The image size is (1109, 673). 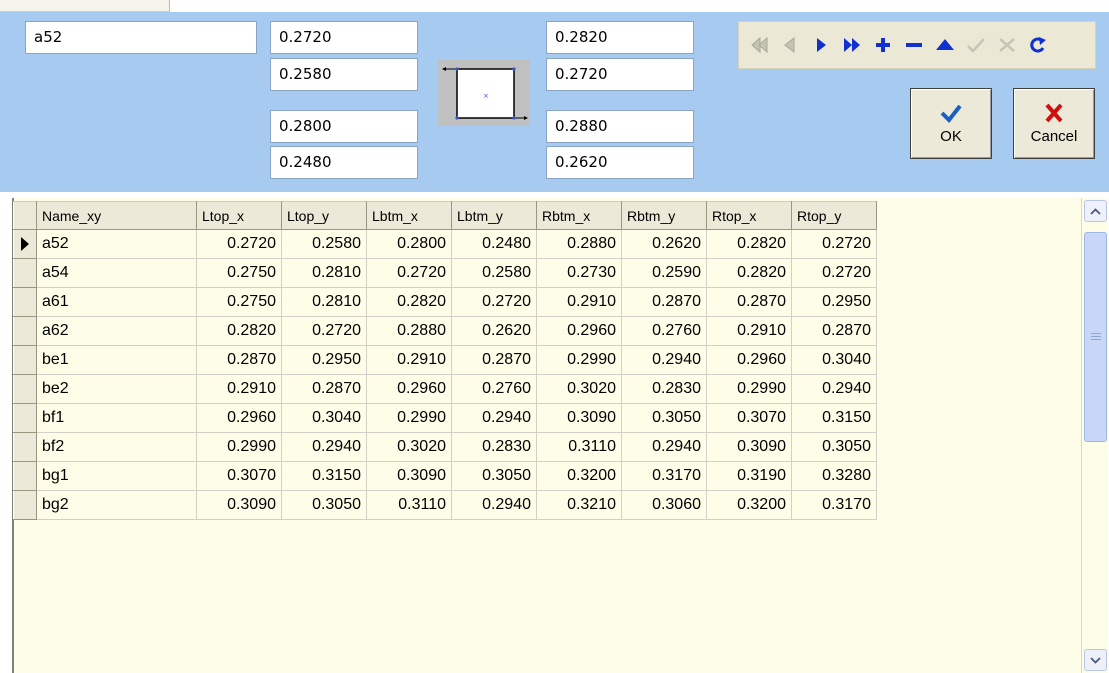 I want to click on cell-rtop-y: 0.3170, so click(x=834, y=505).